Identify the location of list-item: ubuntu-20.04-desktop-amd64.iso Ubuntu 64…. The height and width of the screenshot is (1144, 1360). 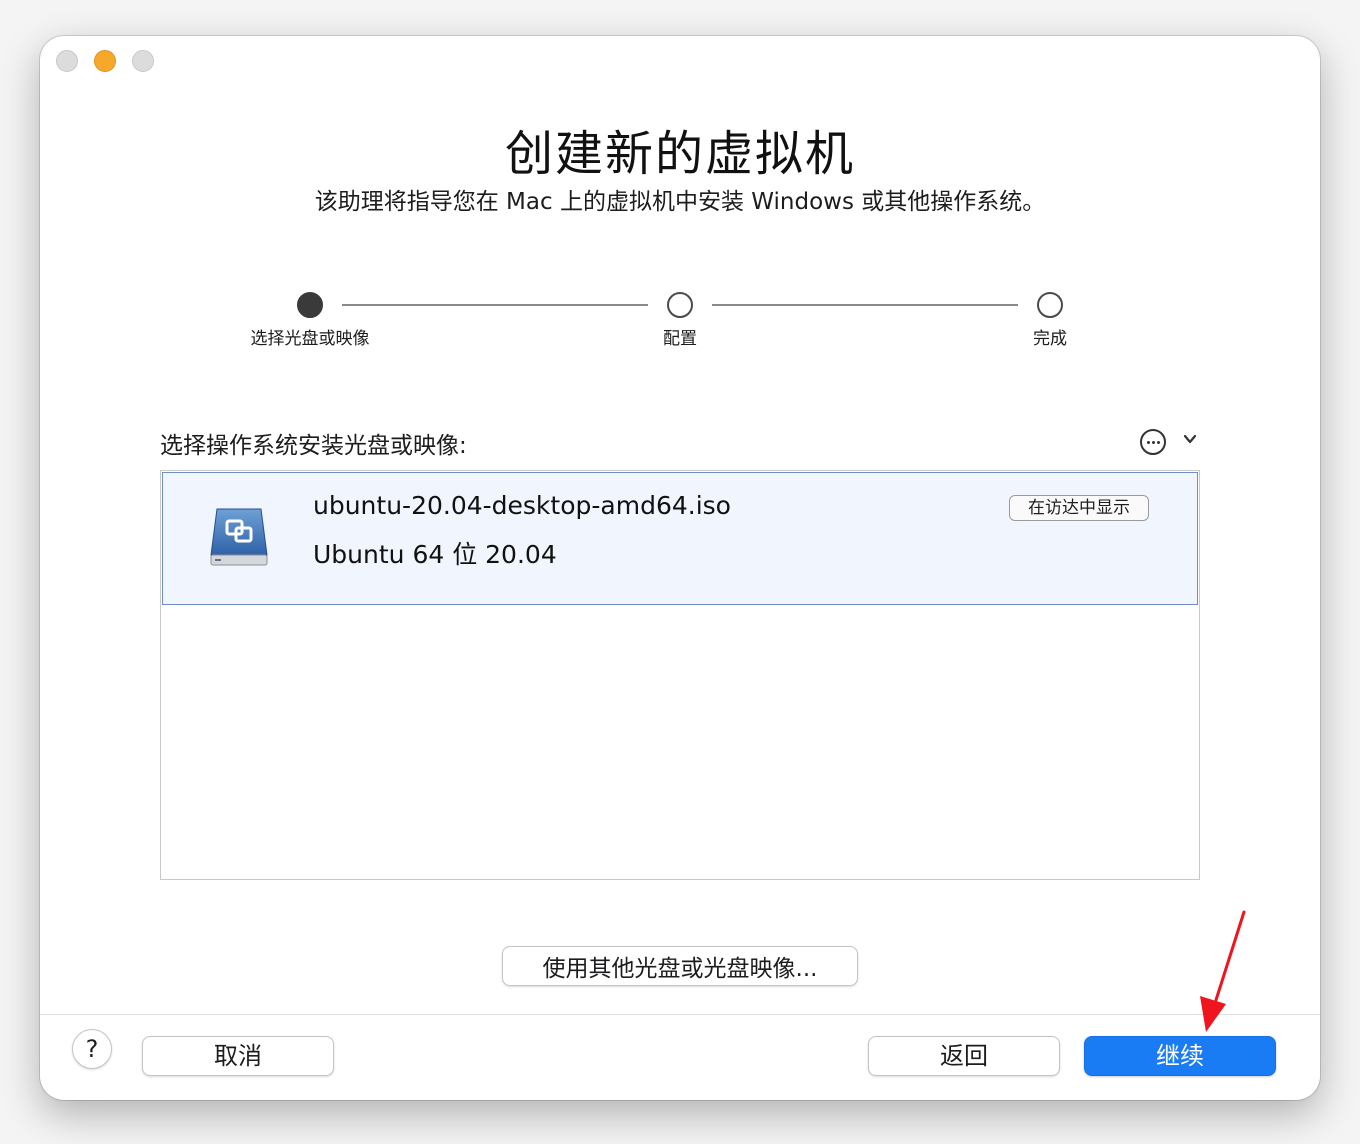
(680, 538).